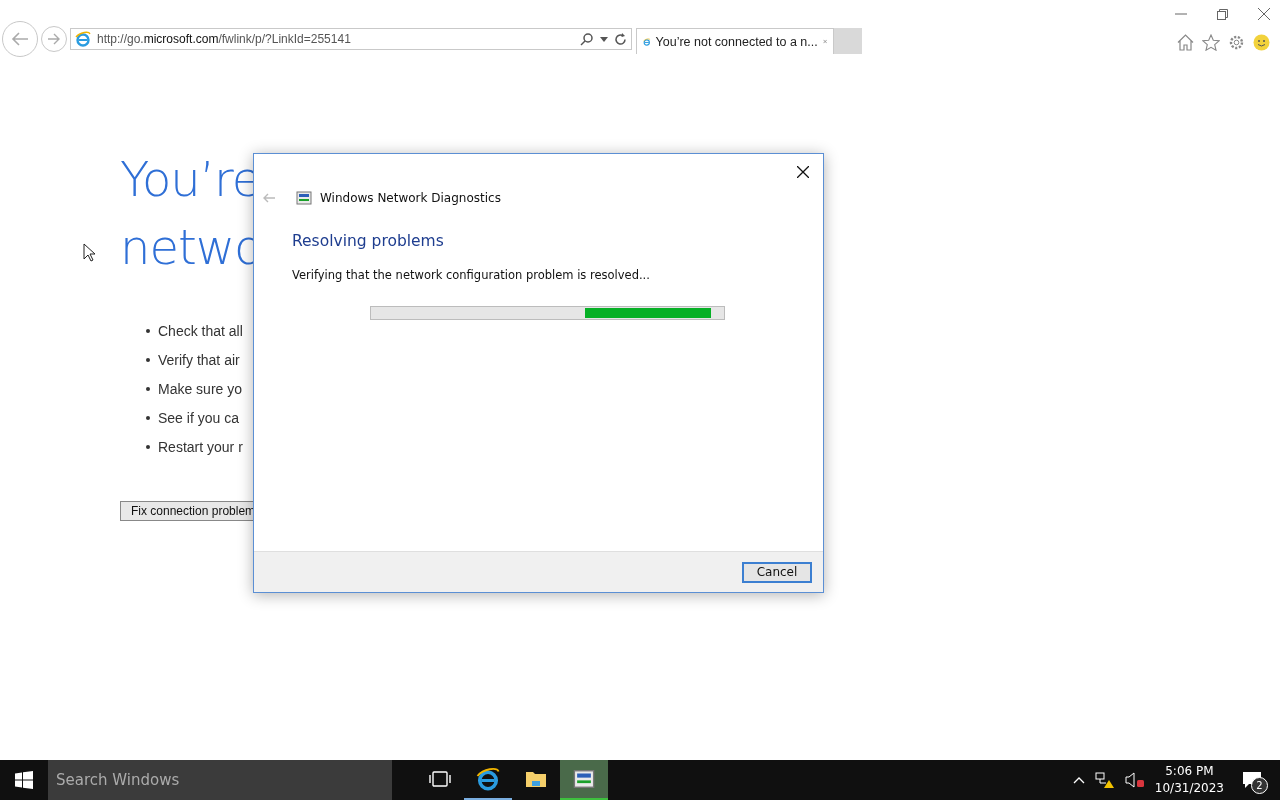 This screenshot has width=1280, height=800. Describe the element at coordinates (199, 360) in the screenshot. I see `list-item-text: Verify that air` at that location.